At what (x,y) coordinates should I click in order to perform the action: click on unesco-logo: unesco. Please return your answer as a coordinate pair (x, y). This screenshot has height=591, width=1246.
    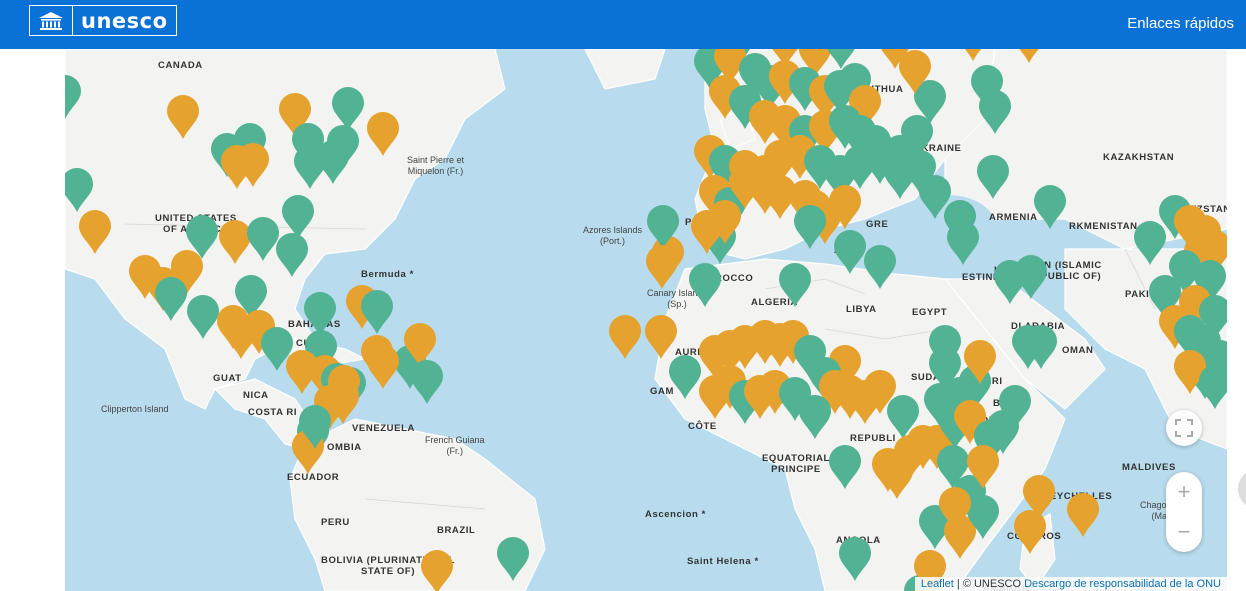
    Looking at the image, I should click on (103, 20).